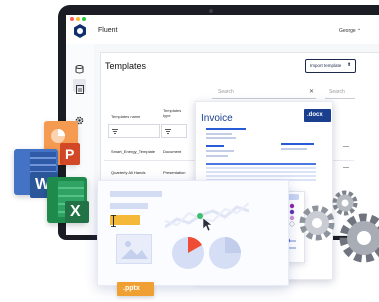 The width and height of the screenshot is (379, 302). What do you see at coordinates (134, 131) in the screenshot?
I see `name-filter` at bounding box center [134, 131].